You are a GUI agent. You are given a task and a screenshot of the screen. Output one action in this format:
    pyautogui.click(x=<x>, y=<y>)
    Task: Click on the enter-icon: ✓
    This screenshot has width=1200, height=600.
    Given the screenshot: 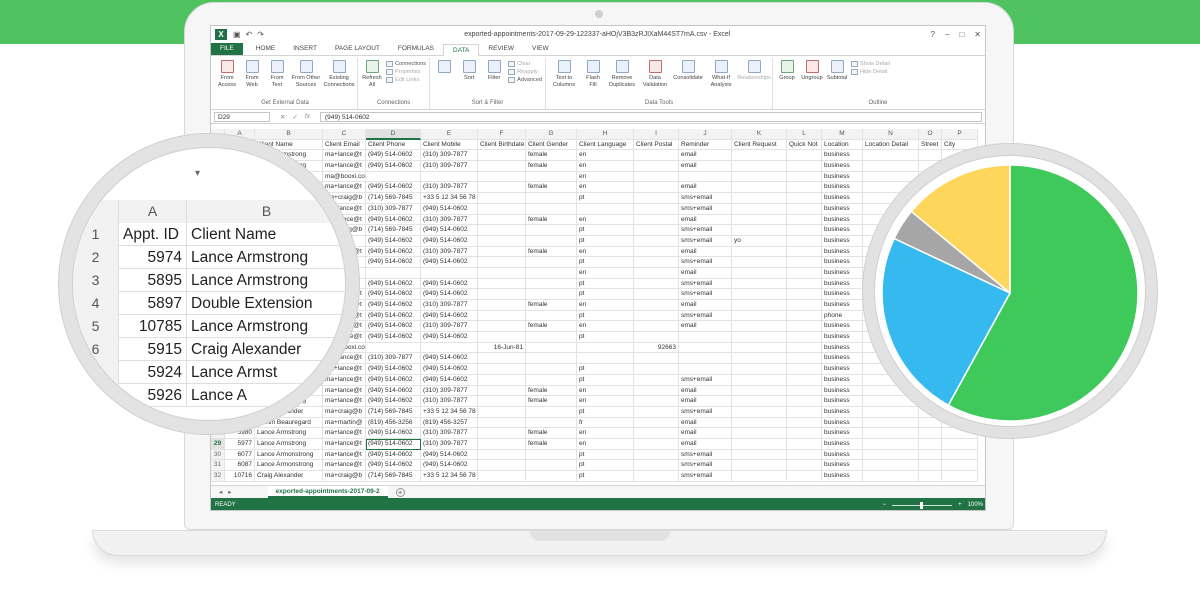 What is the action you would take?
    pyautogui.click(x=294, y=117)
    